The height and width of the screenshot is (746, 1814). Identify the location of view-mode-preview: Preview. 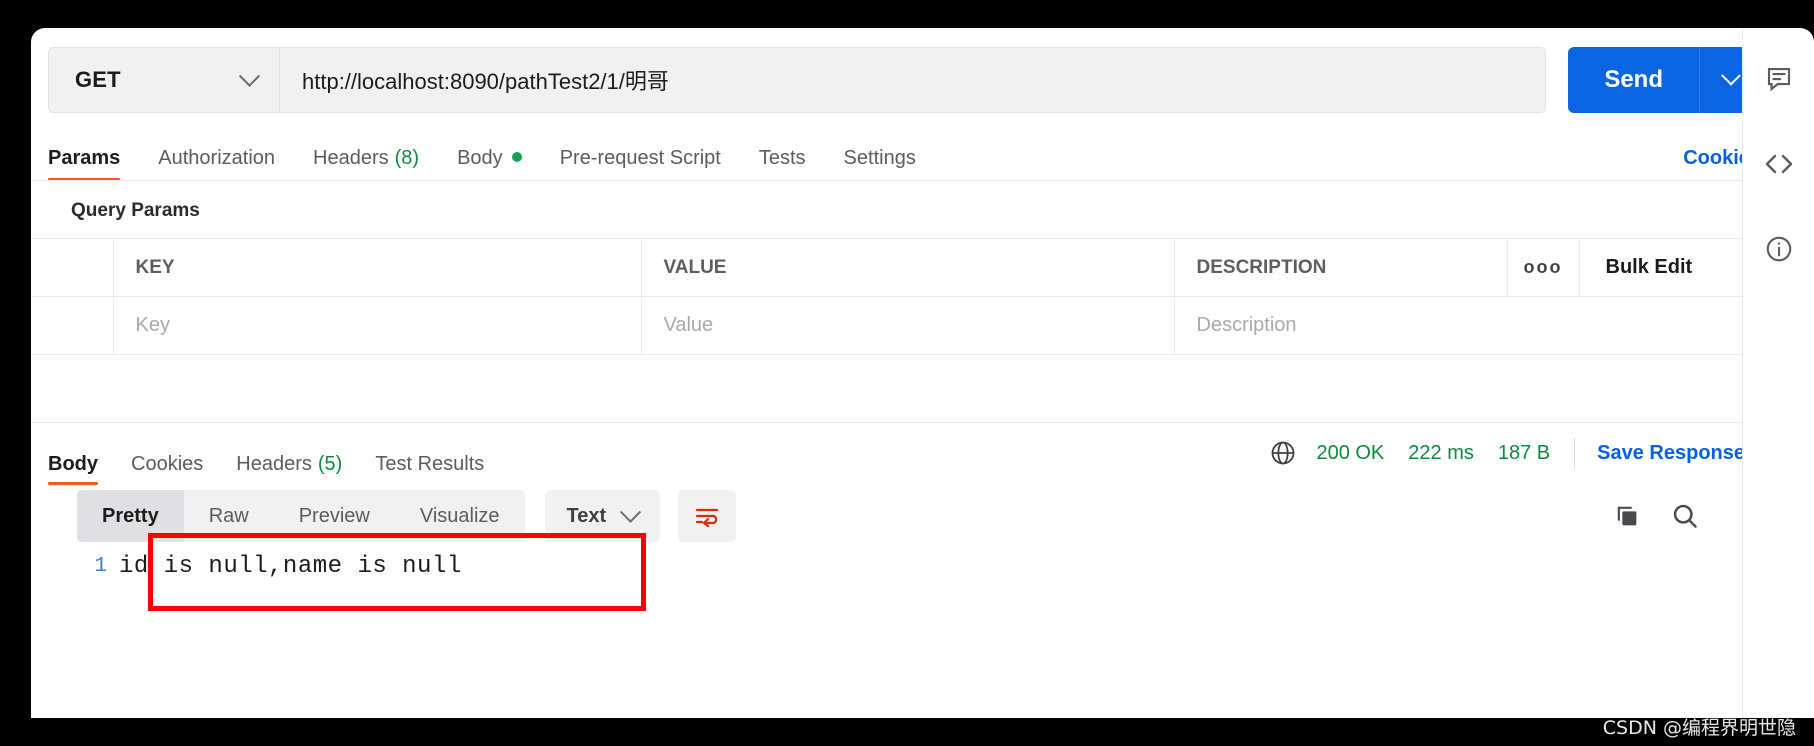
(334, 516).